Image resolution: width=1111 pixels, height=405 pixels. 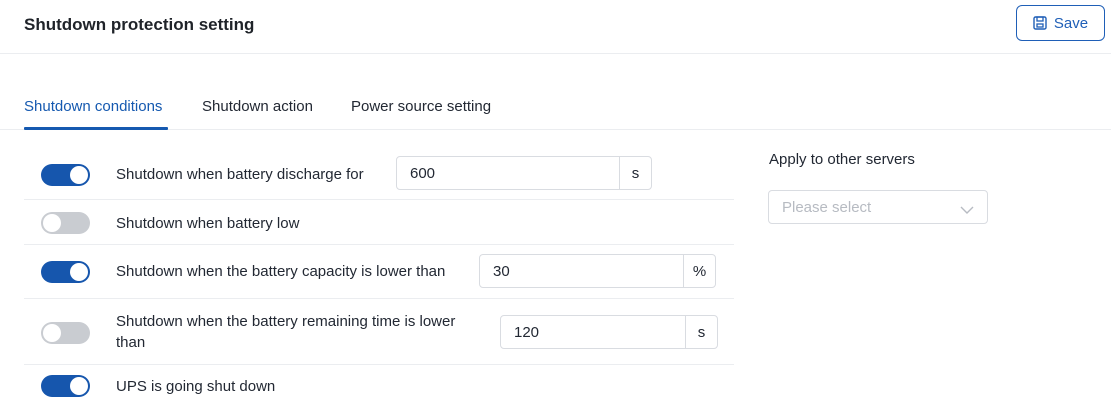 What do you see at coordinates (967, 211) in the screenshot?
I see `chevron-down-icon` at bounding box center [967, 211].